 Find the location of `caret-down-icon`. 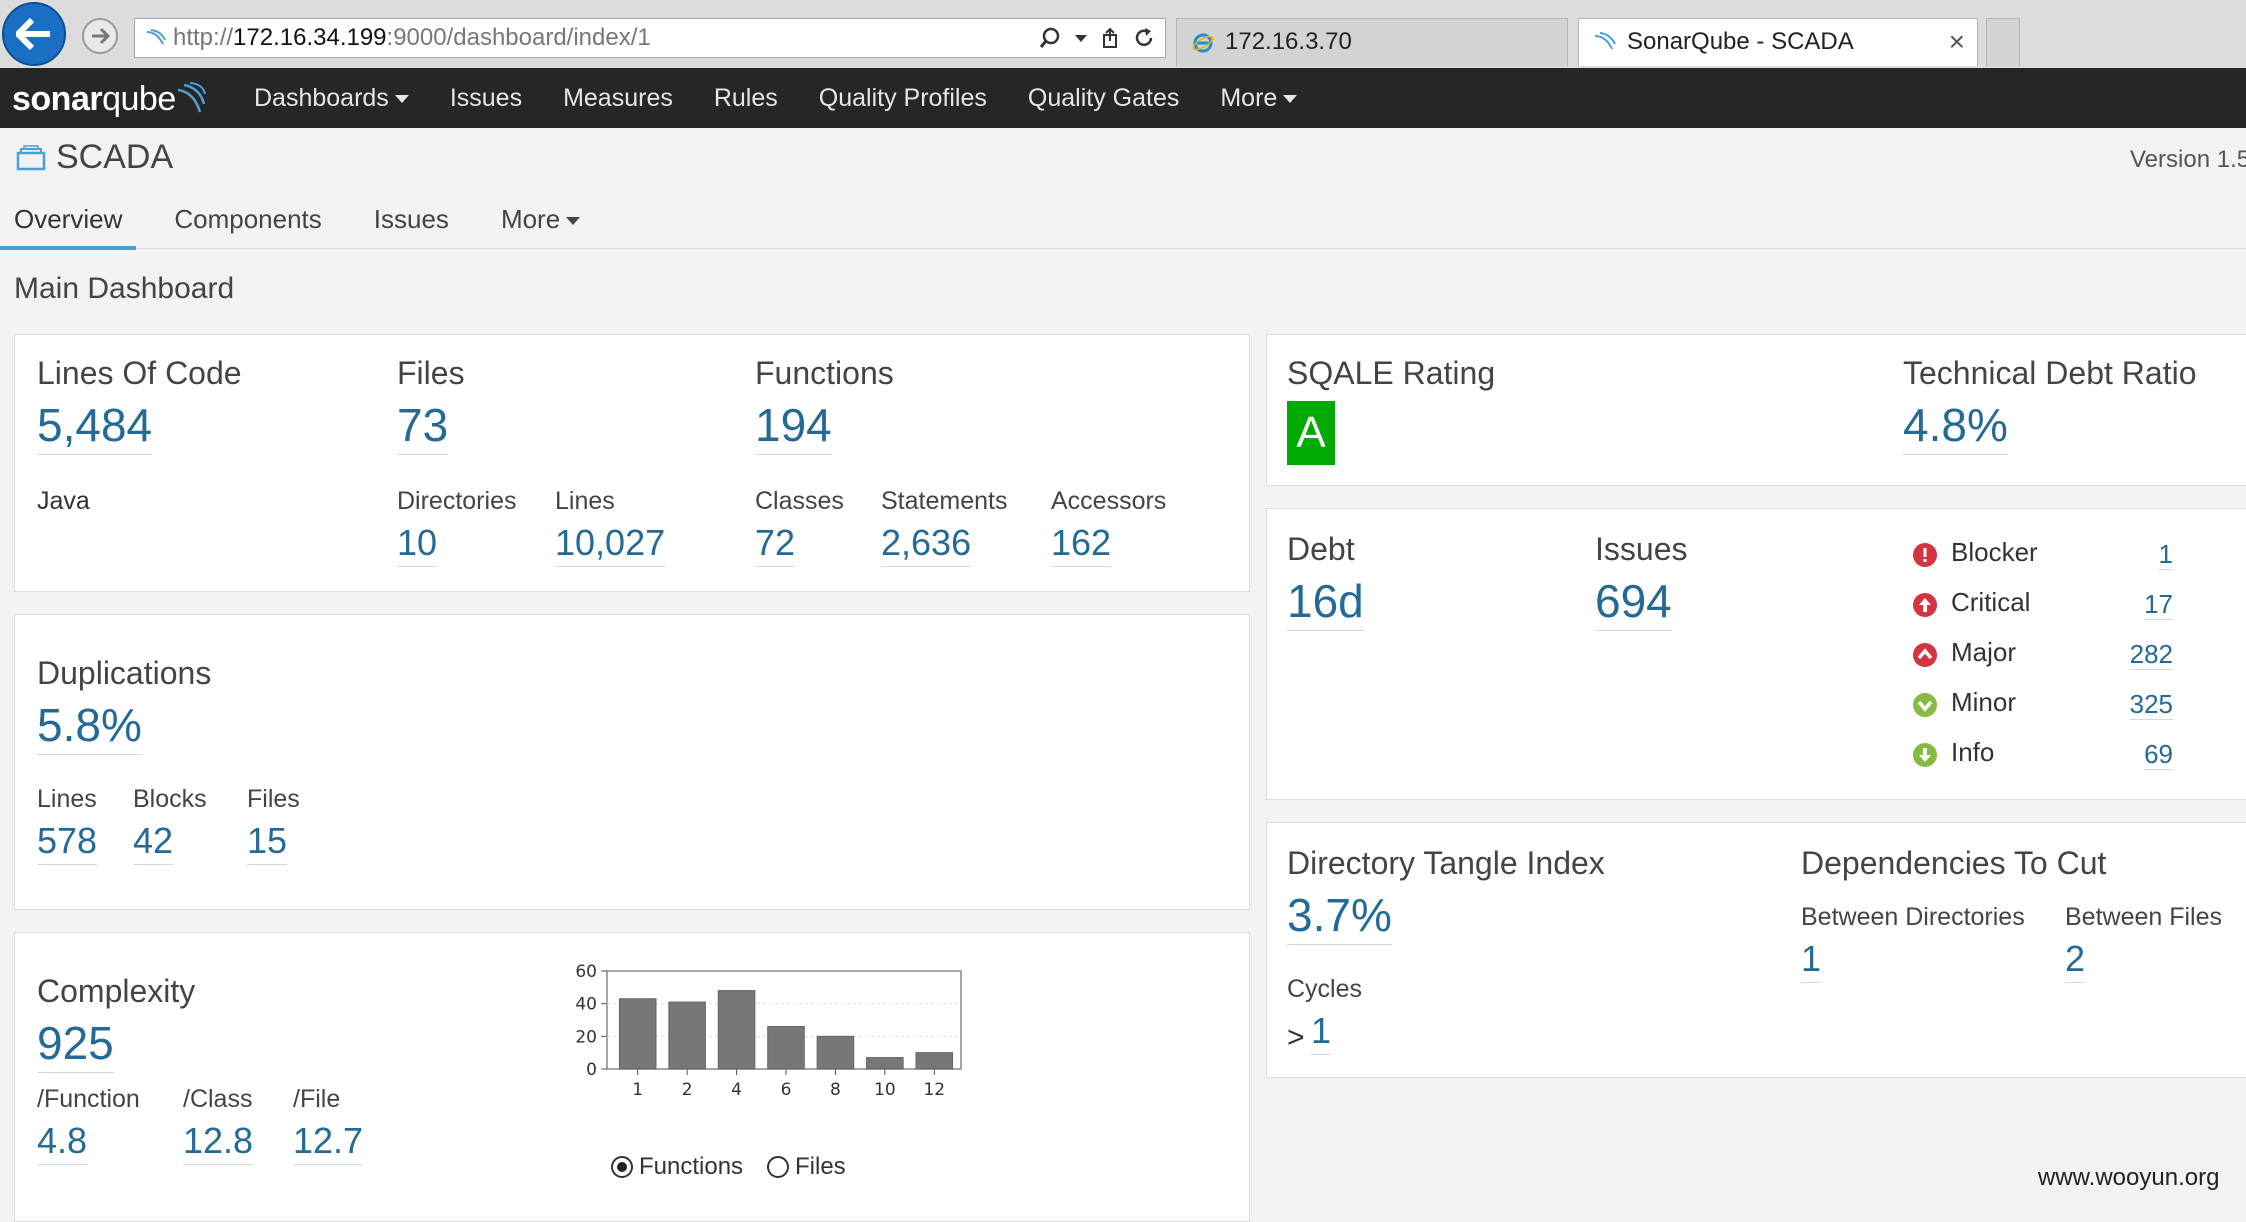

caret-down-icon is located at coordinates (573, 221).